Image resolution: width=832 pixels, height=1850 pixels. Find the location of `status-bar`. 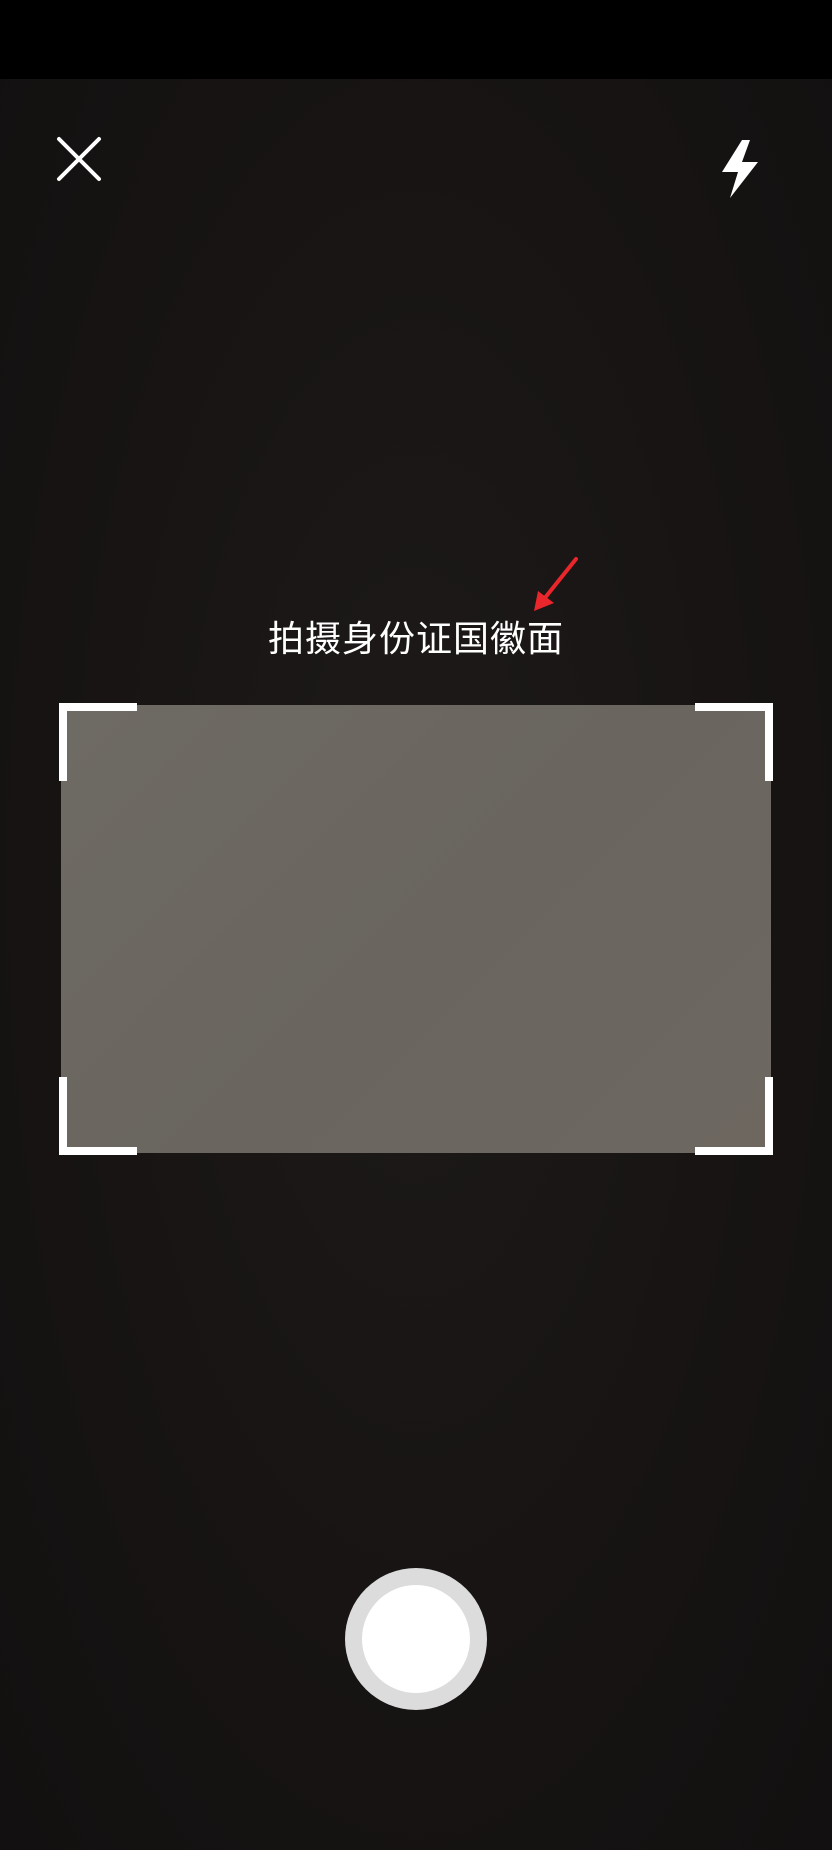

status-bar is located at coordinates (416, 39).